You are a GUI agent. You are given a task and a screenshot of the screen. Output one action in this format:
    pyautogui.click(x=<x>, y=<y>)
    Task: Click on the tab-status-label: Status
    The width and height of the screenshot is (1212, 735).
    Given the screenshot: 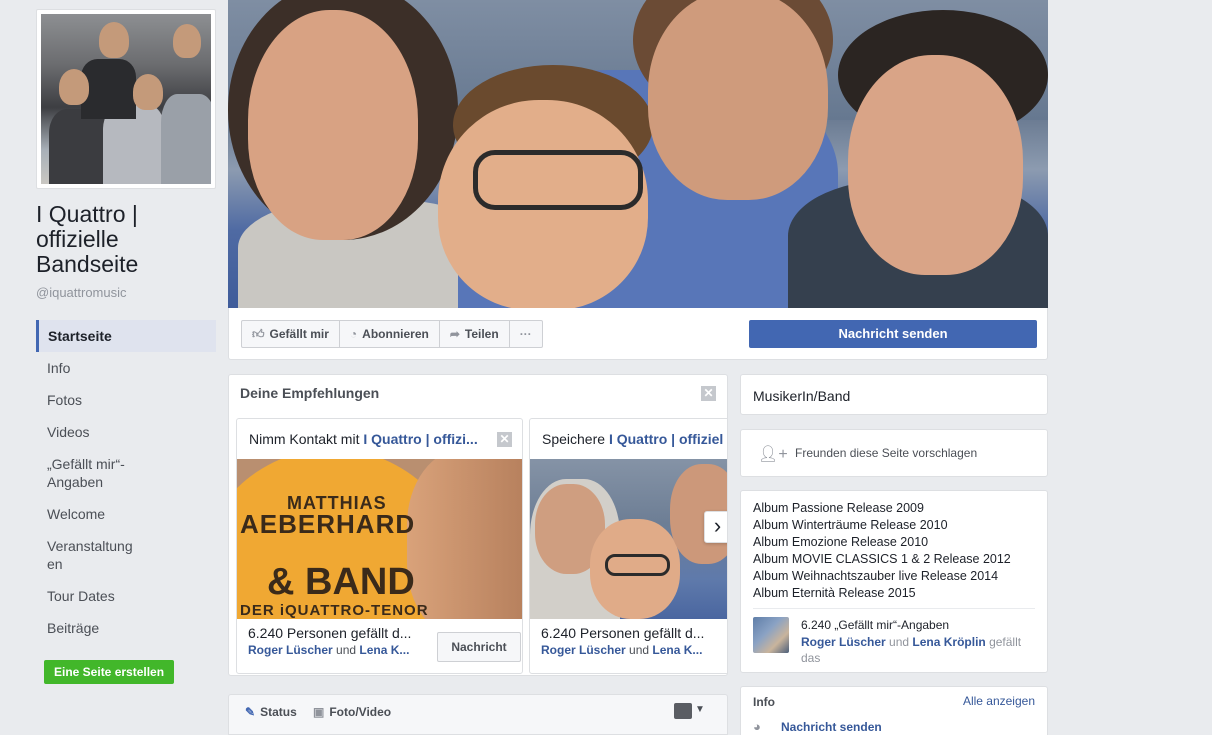 What is the action you would take?
    pyautogui.click(x=278, y=712)
    